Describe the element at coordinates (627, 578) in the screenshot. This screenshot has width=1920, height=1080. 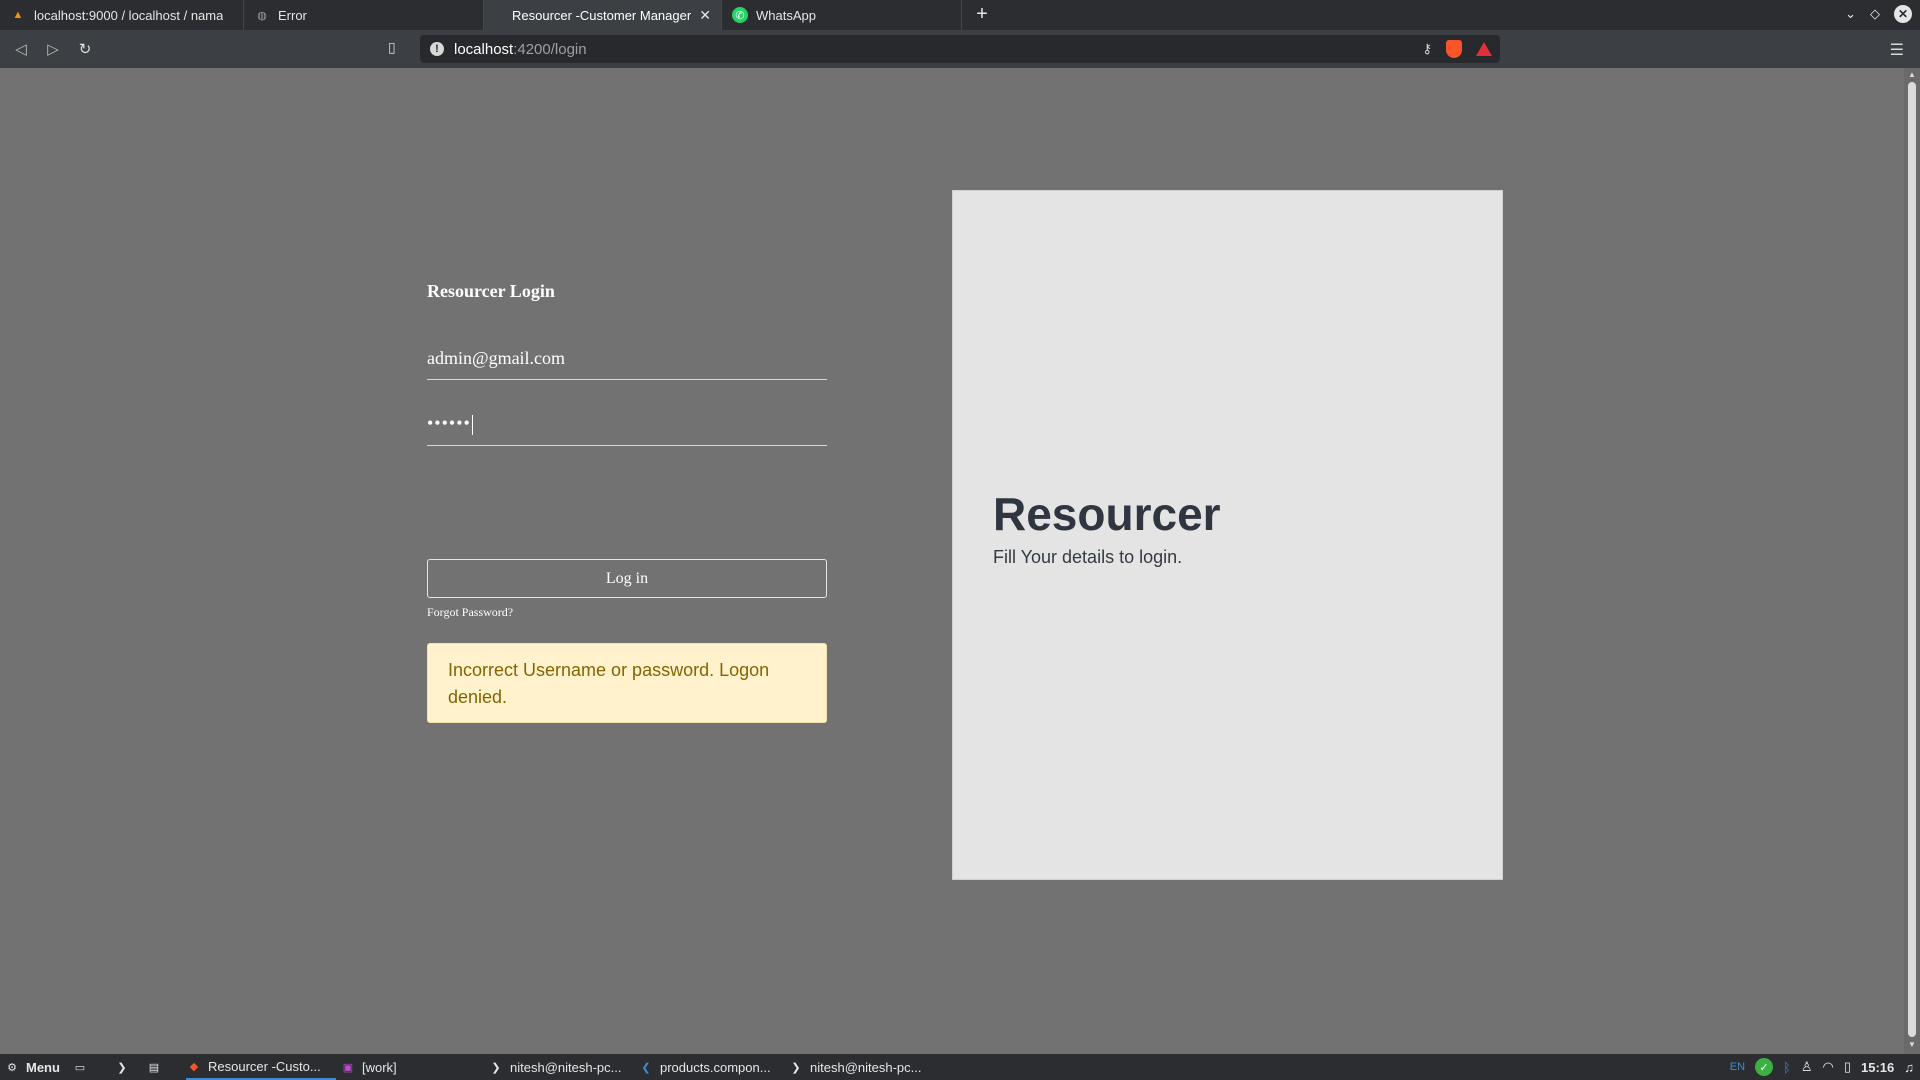
I see `login-button: Log in` at that location.